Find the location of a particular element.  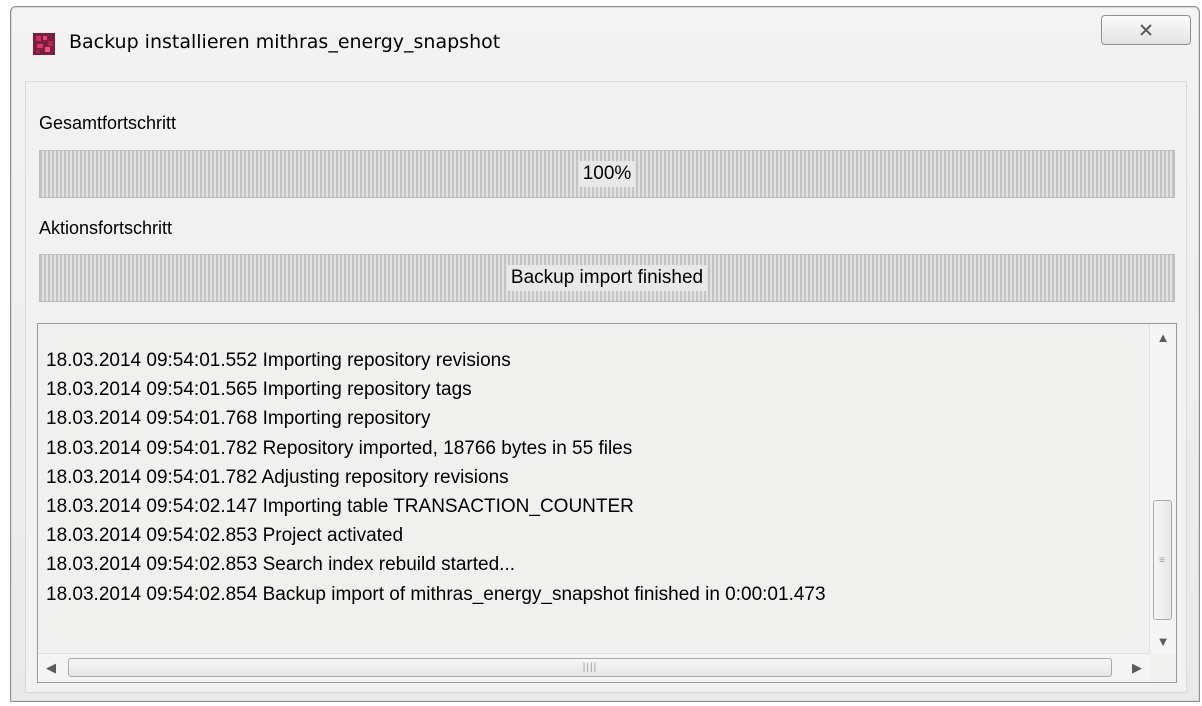

close-icon is located at coordinates (1146, 30).